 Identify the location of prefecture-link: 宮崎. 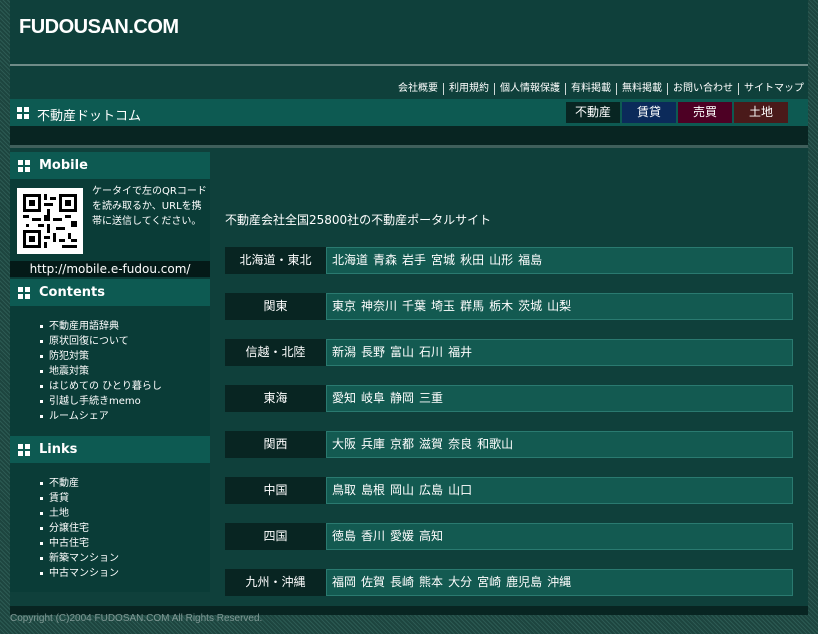
(489, 582).